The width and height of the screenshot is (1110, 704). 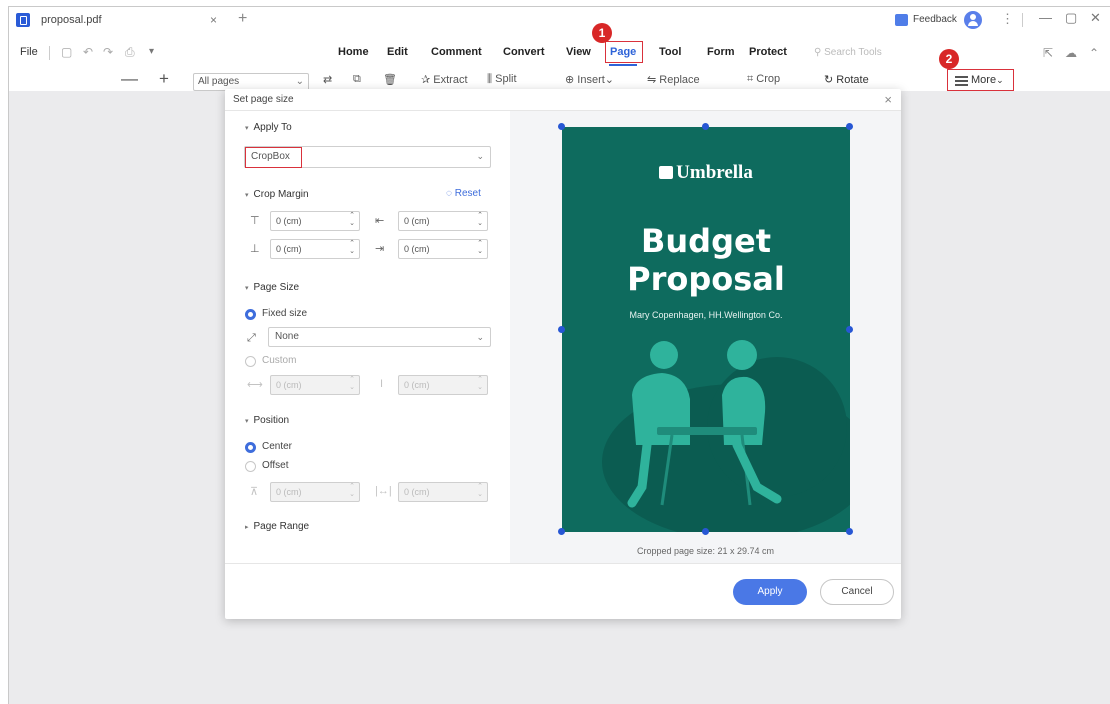 I want to click on page-size-section: ▾ Page Size, so click(x=272, y=287).